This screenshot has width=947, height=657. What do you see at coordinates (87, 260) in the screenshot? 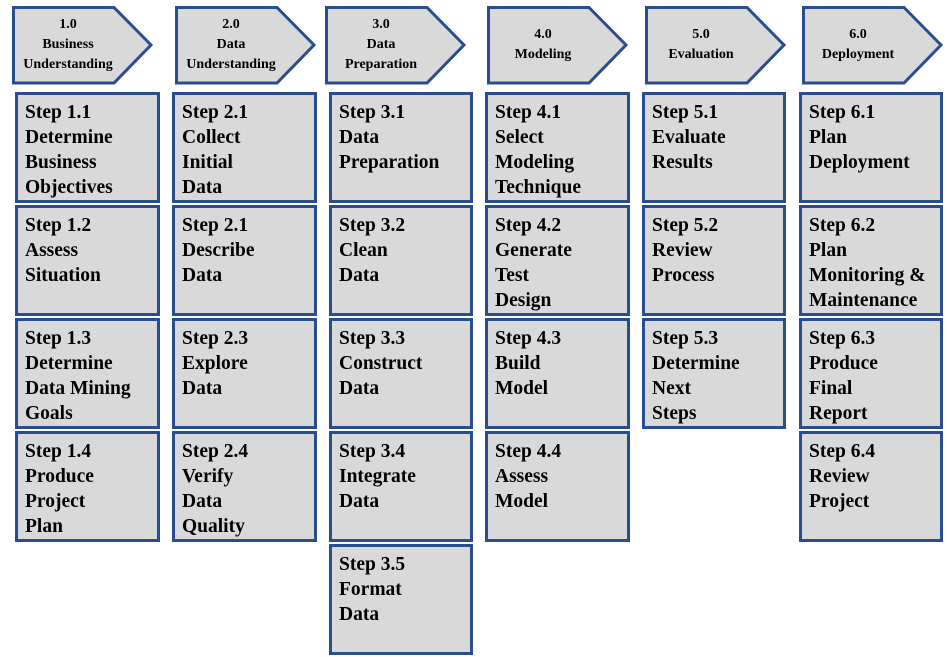
I see `step-box: Step 1.2 Assess Situation` at bounding box center [87, 260].